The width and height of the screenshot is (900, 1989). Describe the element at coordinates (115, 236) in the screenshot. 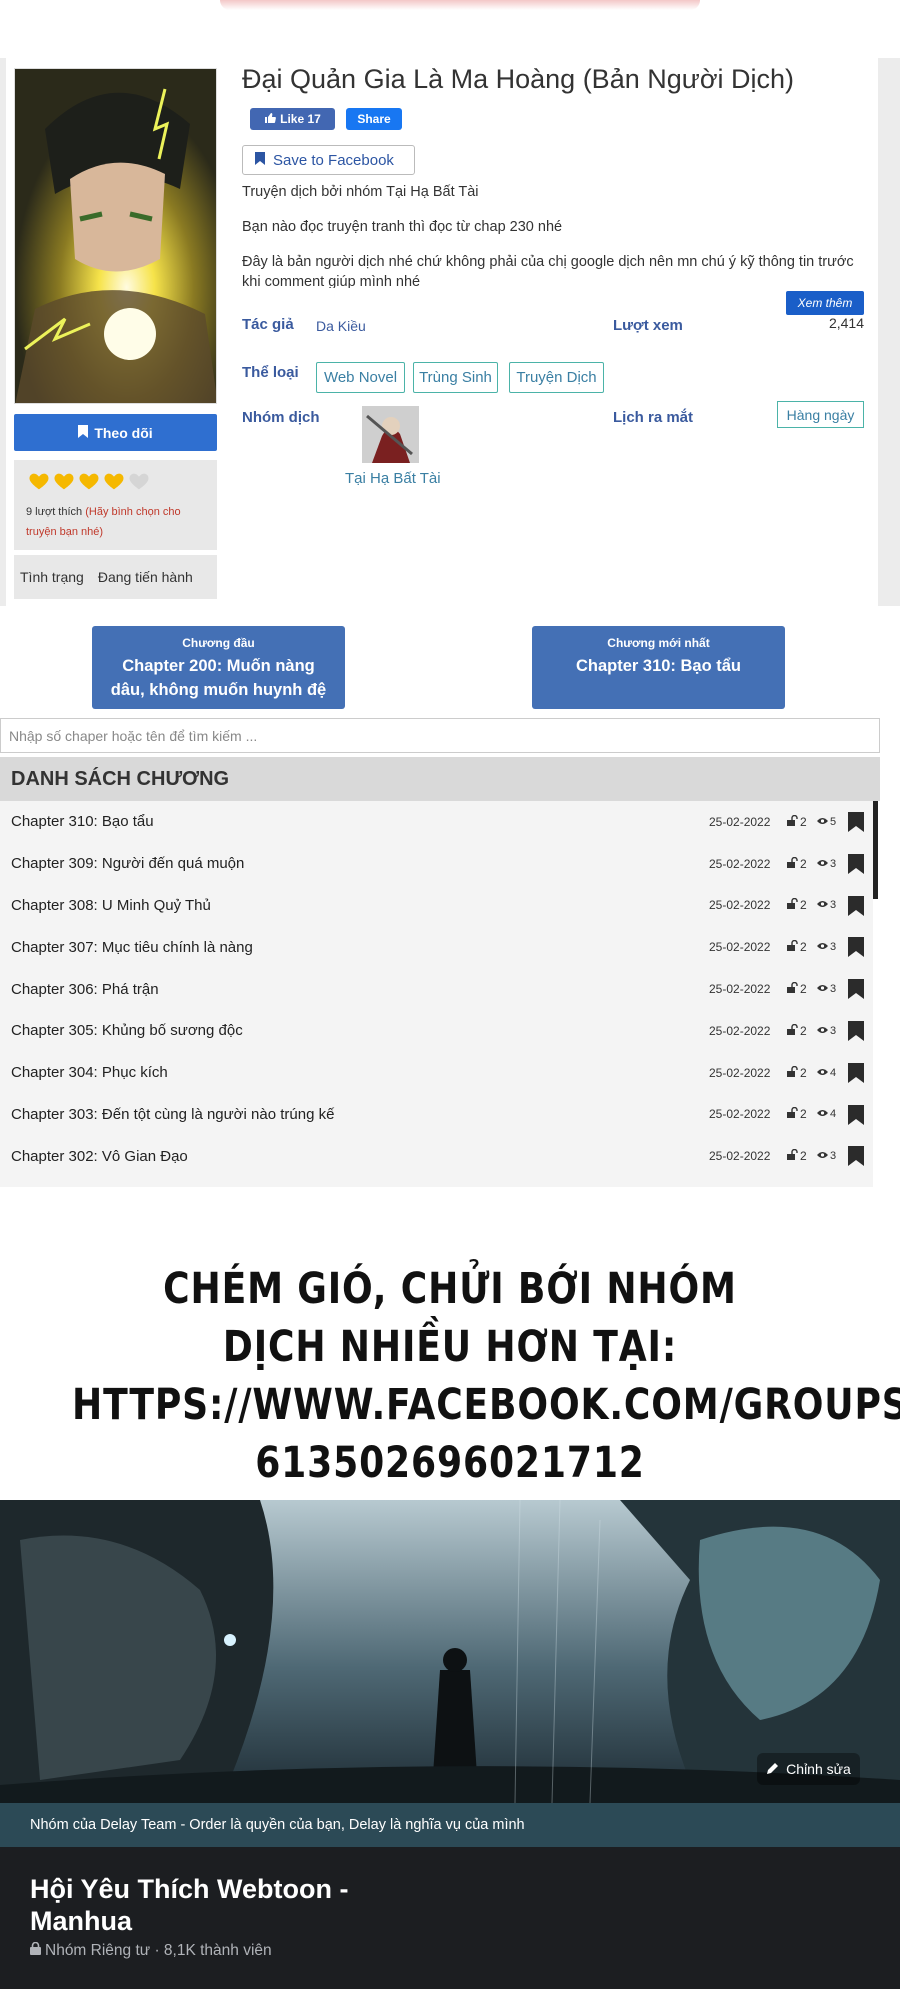

I see `cover-image` at that location.